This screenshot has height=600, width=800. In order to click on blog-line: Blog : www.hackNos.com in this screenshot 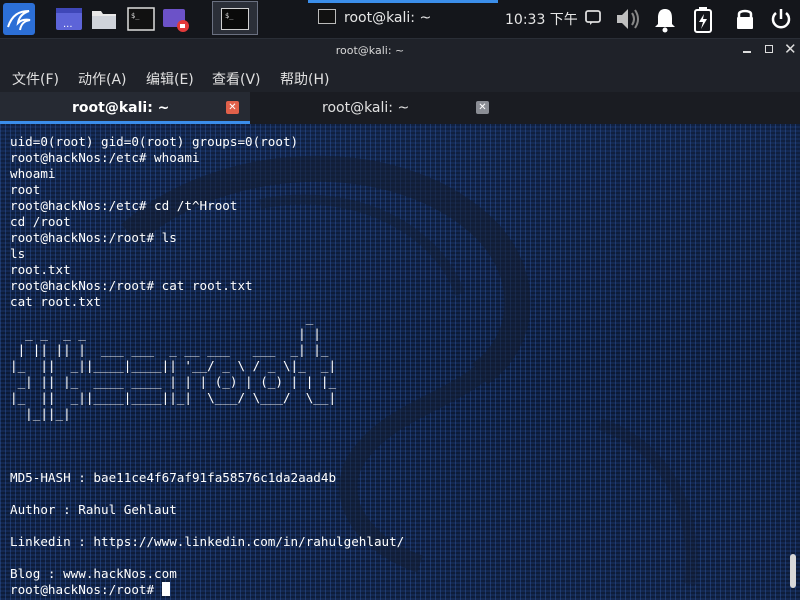, I will do `click(93, 573)`.